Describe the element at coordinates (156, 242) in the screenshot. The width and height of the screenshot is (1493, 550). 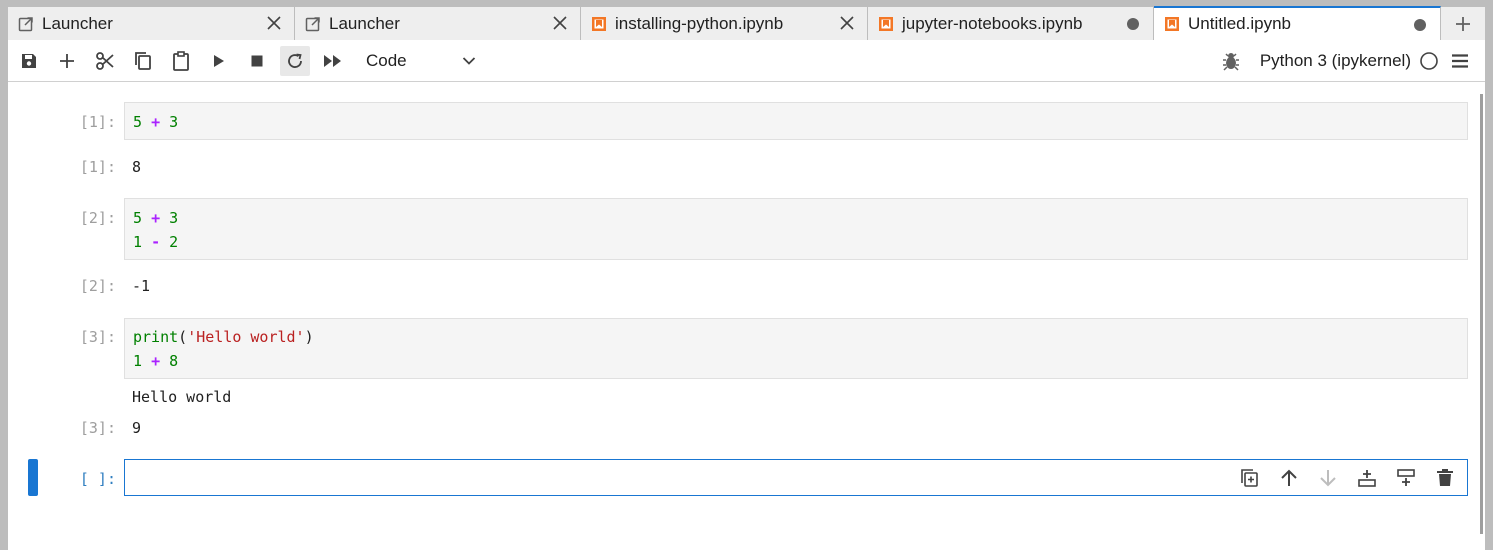
I see `code-line: 1 - 2` at that location.